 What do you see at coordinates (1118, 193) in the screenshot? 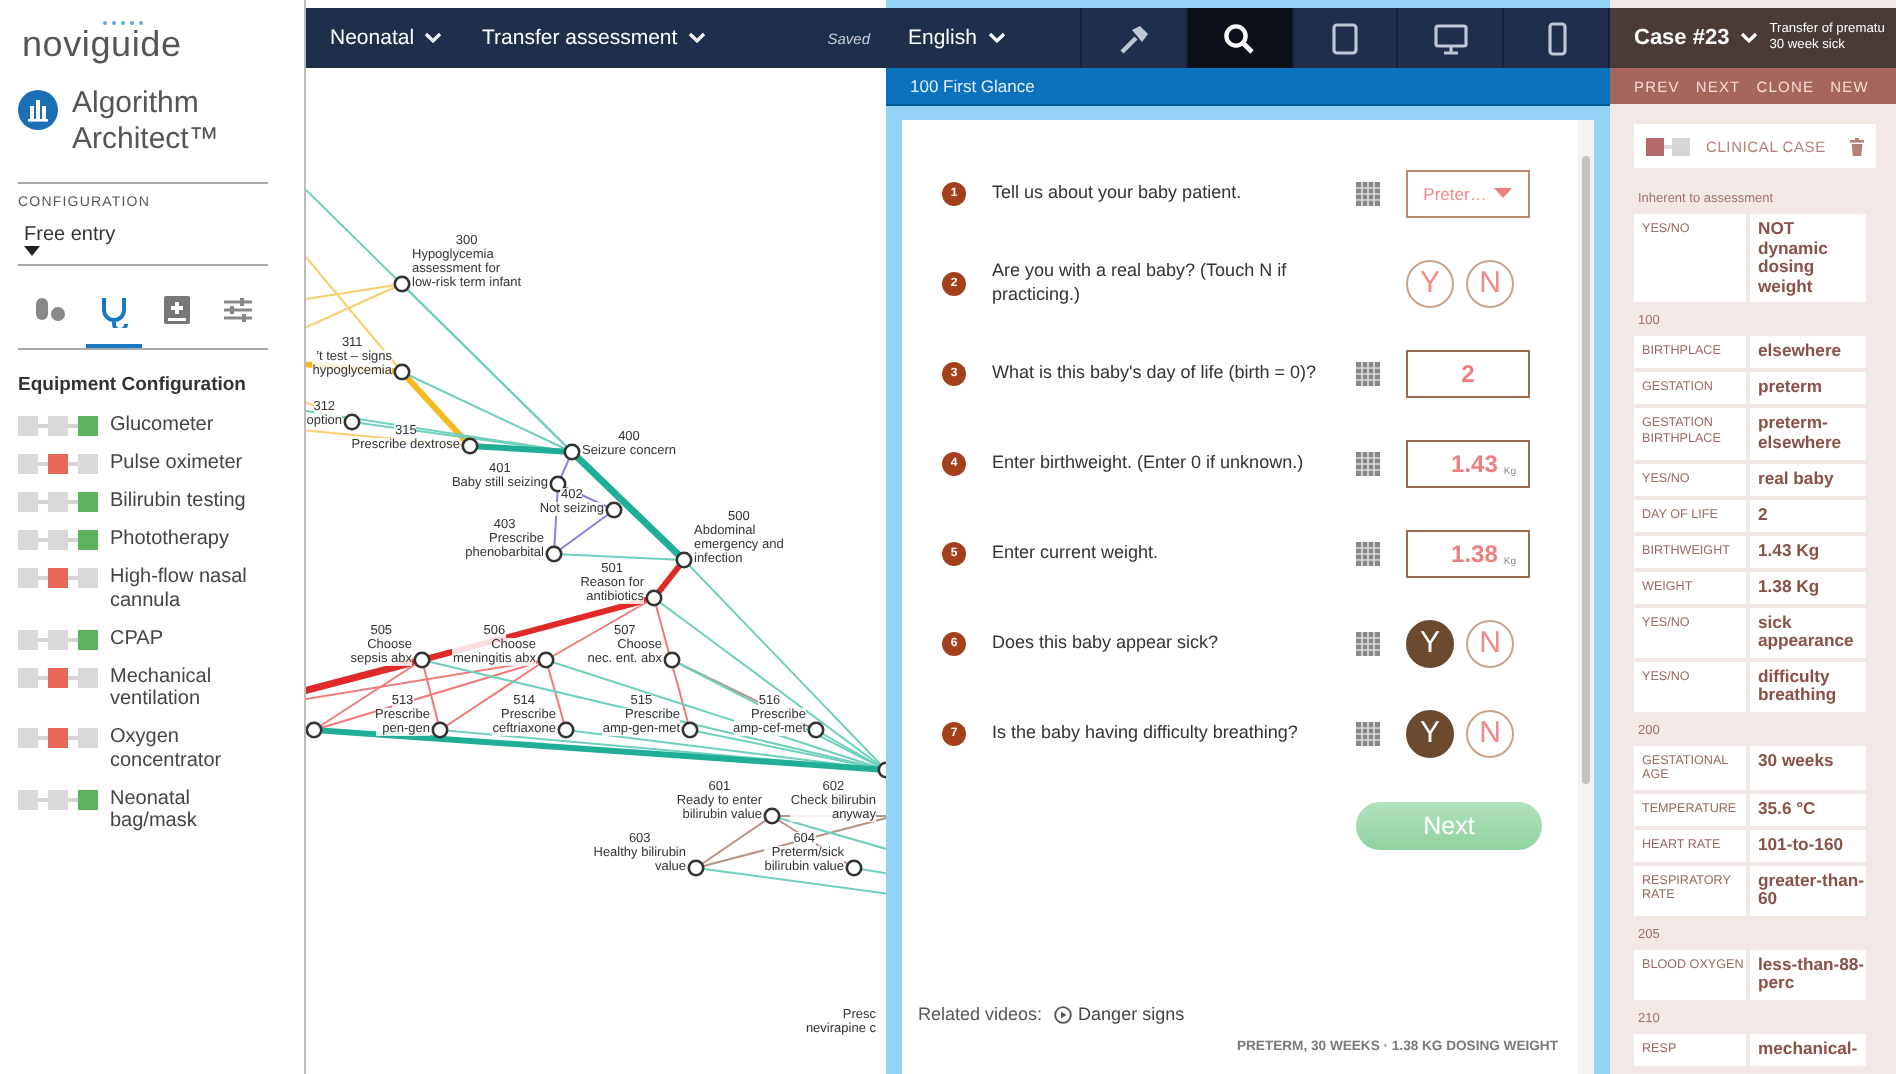
I see `question-text: Tell us about your baby patient.` at bounding box center [1118, 193].